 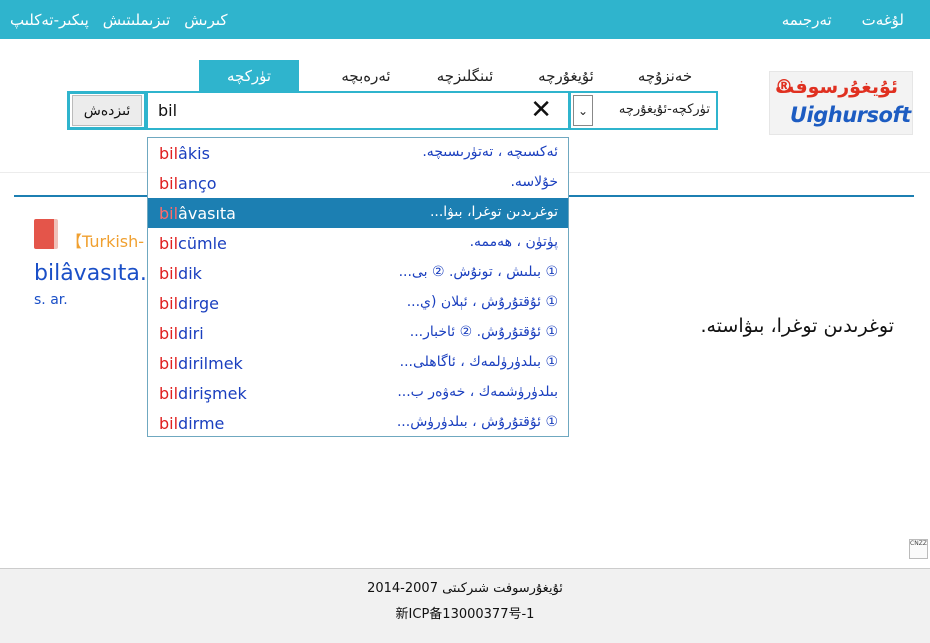 I want to click on tab-arabic: ئەرەبچە, so click(x=366, y=75).